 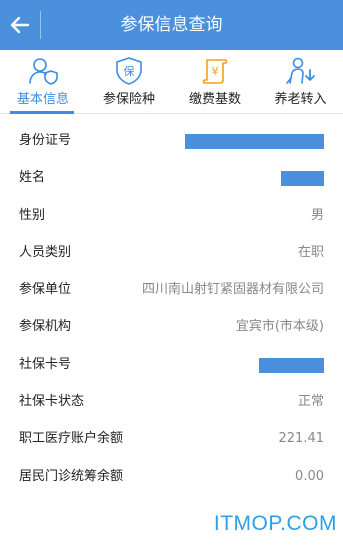 What do you see at coordinates (171, 326) in the screenshot?
I see `row-agency: 参保机构 宜宾市(市本级)` at bounding box center [171, 326].